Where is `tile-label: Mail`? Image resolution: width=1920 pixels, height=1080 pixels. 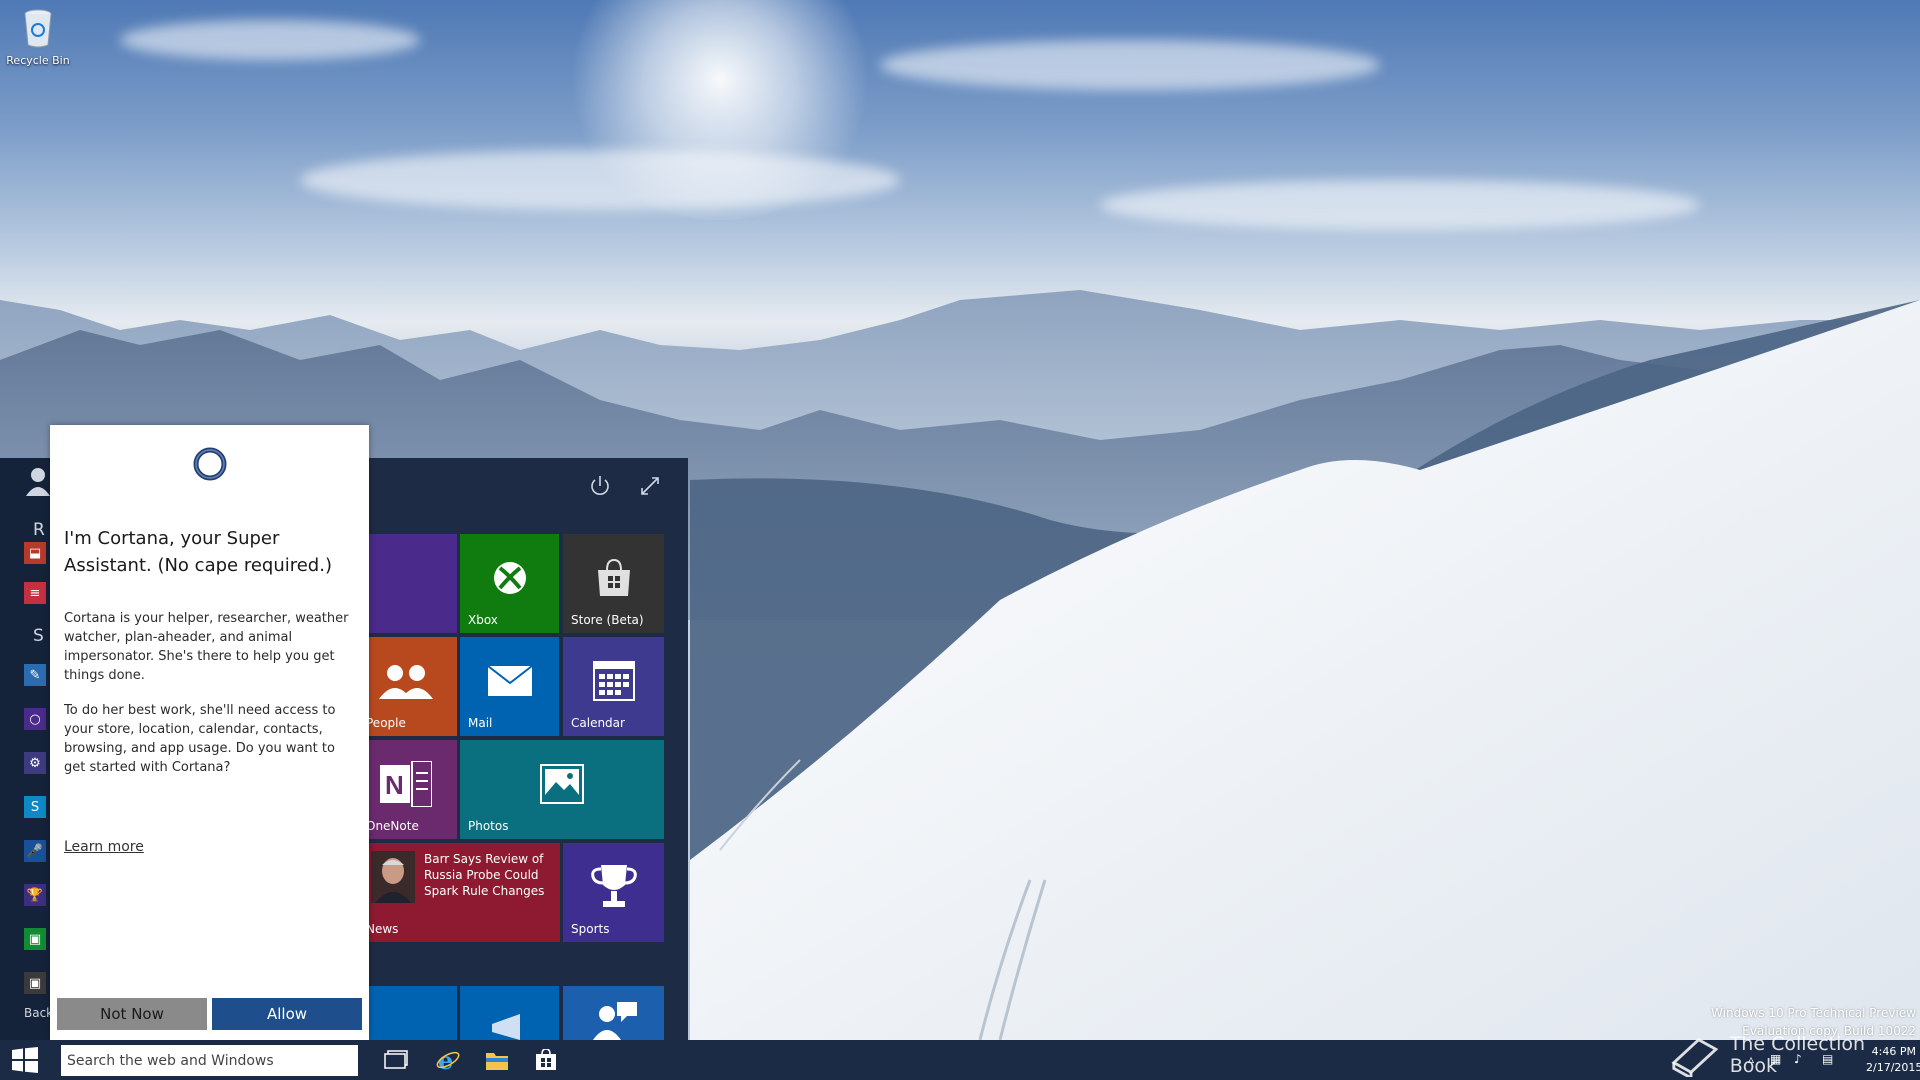
tile-label: Mail is located at coordinates (480, 723).